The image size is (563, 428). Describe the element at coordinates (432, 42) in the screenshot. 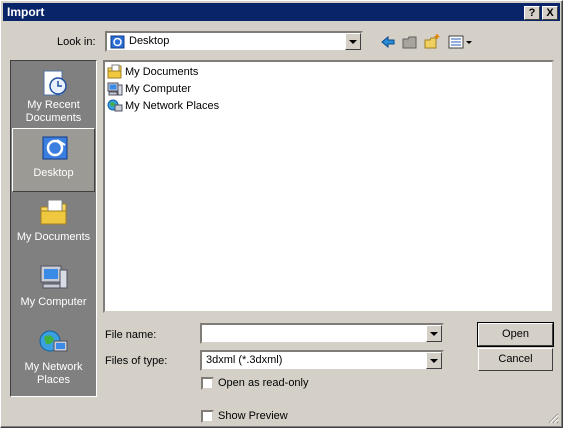

I see `new-folder-icon` at that location.